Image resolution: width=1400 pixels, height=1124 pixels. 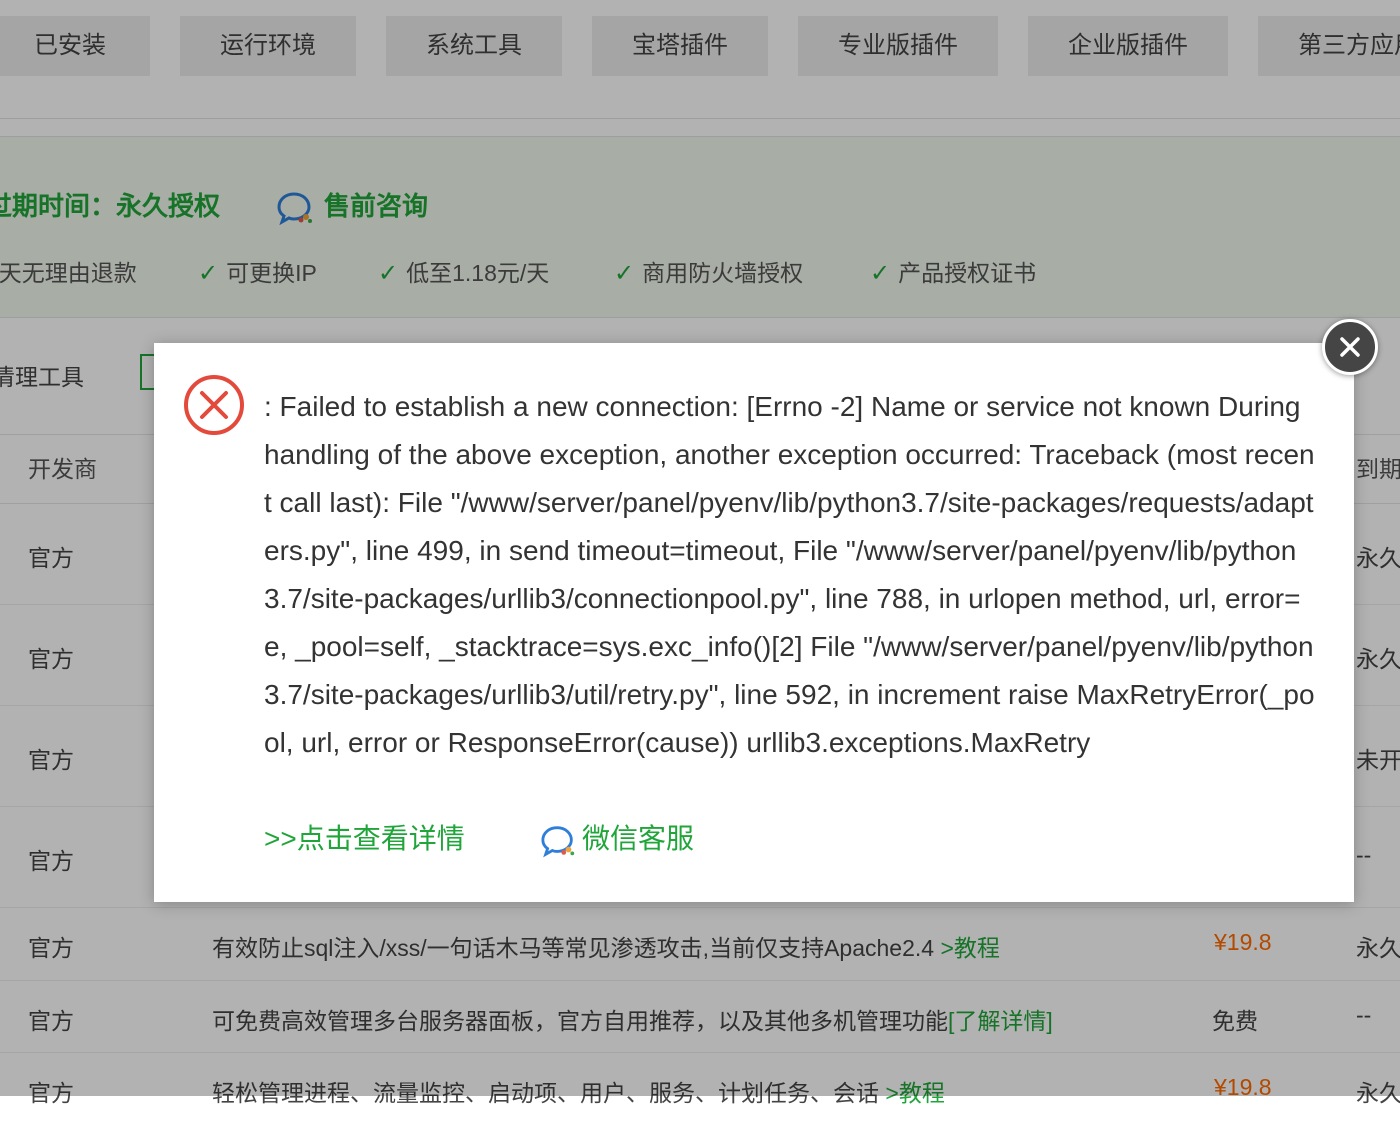 What do you see at coordinates (479, 837) in the screenshot?
I see `dialog-links: >>点击查看详情 微信客服` at bounding box center [479, 837].